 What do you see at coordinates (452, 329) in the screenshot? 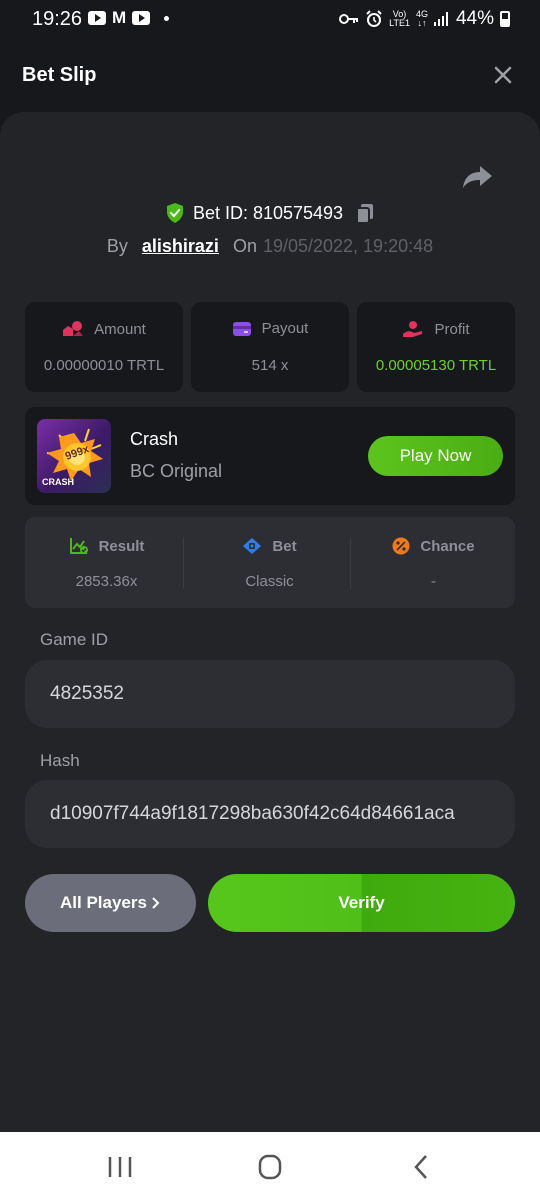
I see `profit-label: Profit` at bounding box center [452, 329].